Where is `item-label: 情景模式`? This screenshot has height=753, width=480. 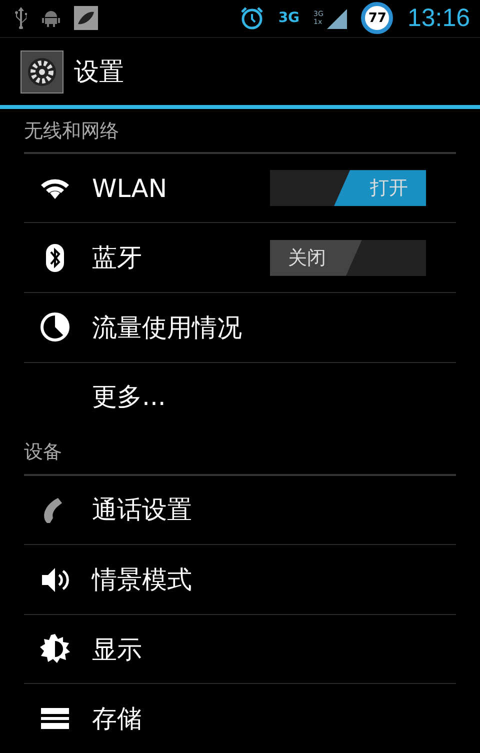
item-label: 情景模式 is located at coordinates (142, 580).